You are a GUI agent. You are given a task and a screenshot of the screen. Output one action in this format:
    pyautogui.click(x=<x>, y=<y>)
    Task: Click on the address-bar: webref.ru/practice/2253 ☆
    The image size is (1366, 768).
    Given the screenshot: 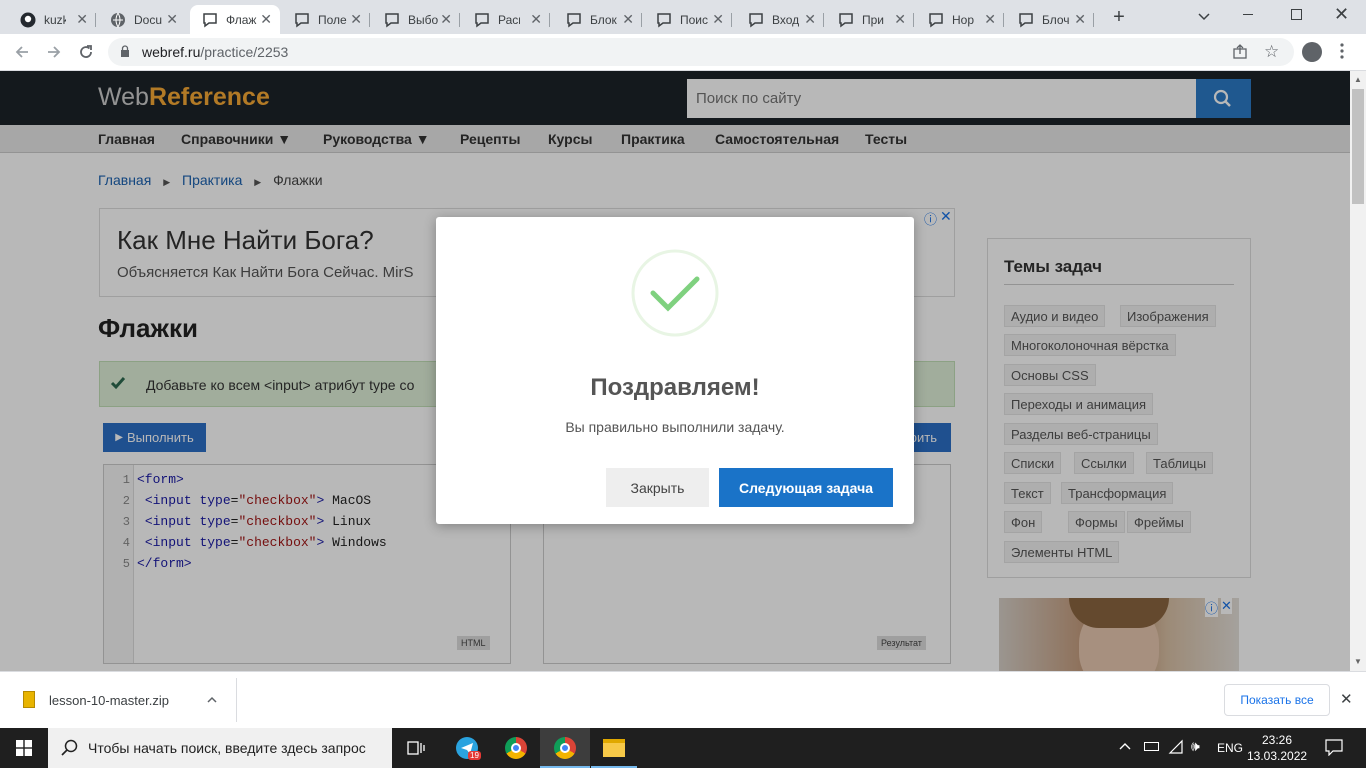 What is the action you would take?
    pyautogui.click(x=701, y=52)
    